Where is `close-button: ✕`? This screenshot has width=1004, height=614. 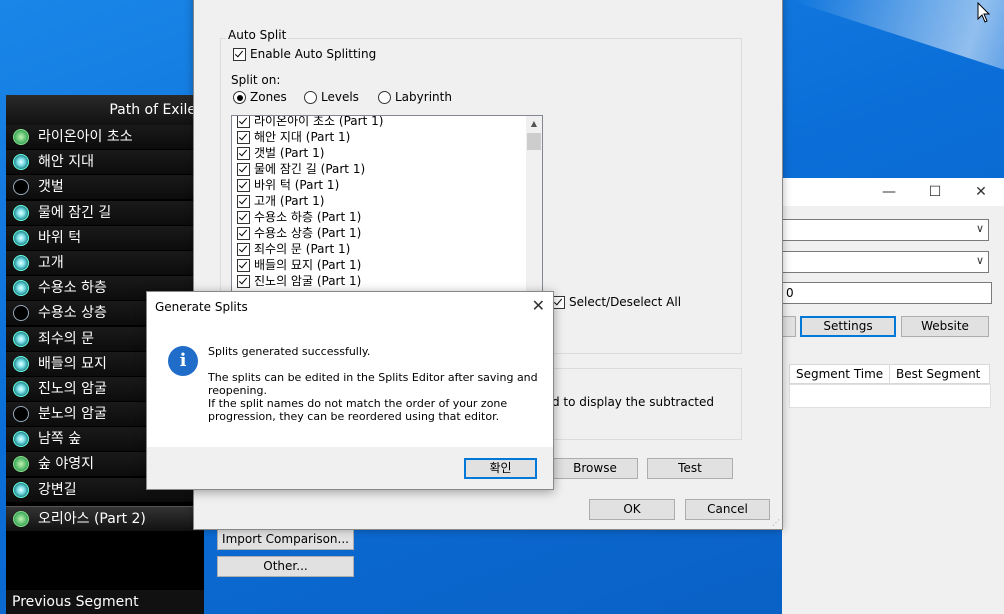
close-button: ✕ is located at coordinates (981, 192).